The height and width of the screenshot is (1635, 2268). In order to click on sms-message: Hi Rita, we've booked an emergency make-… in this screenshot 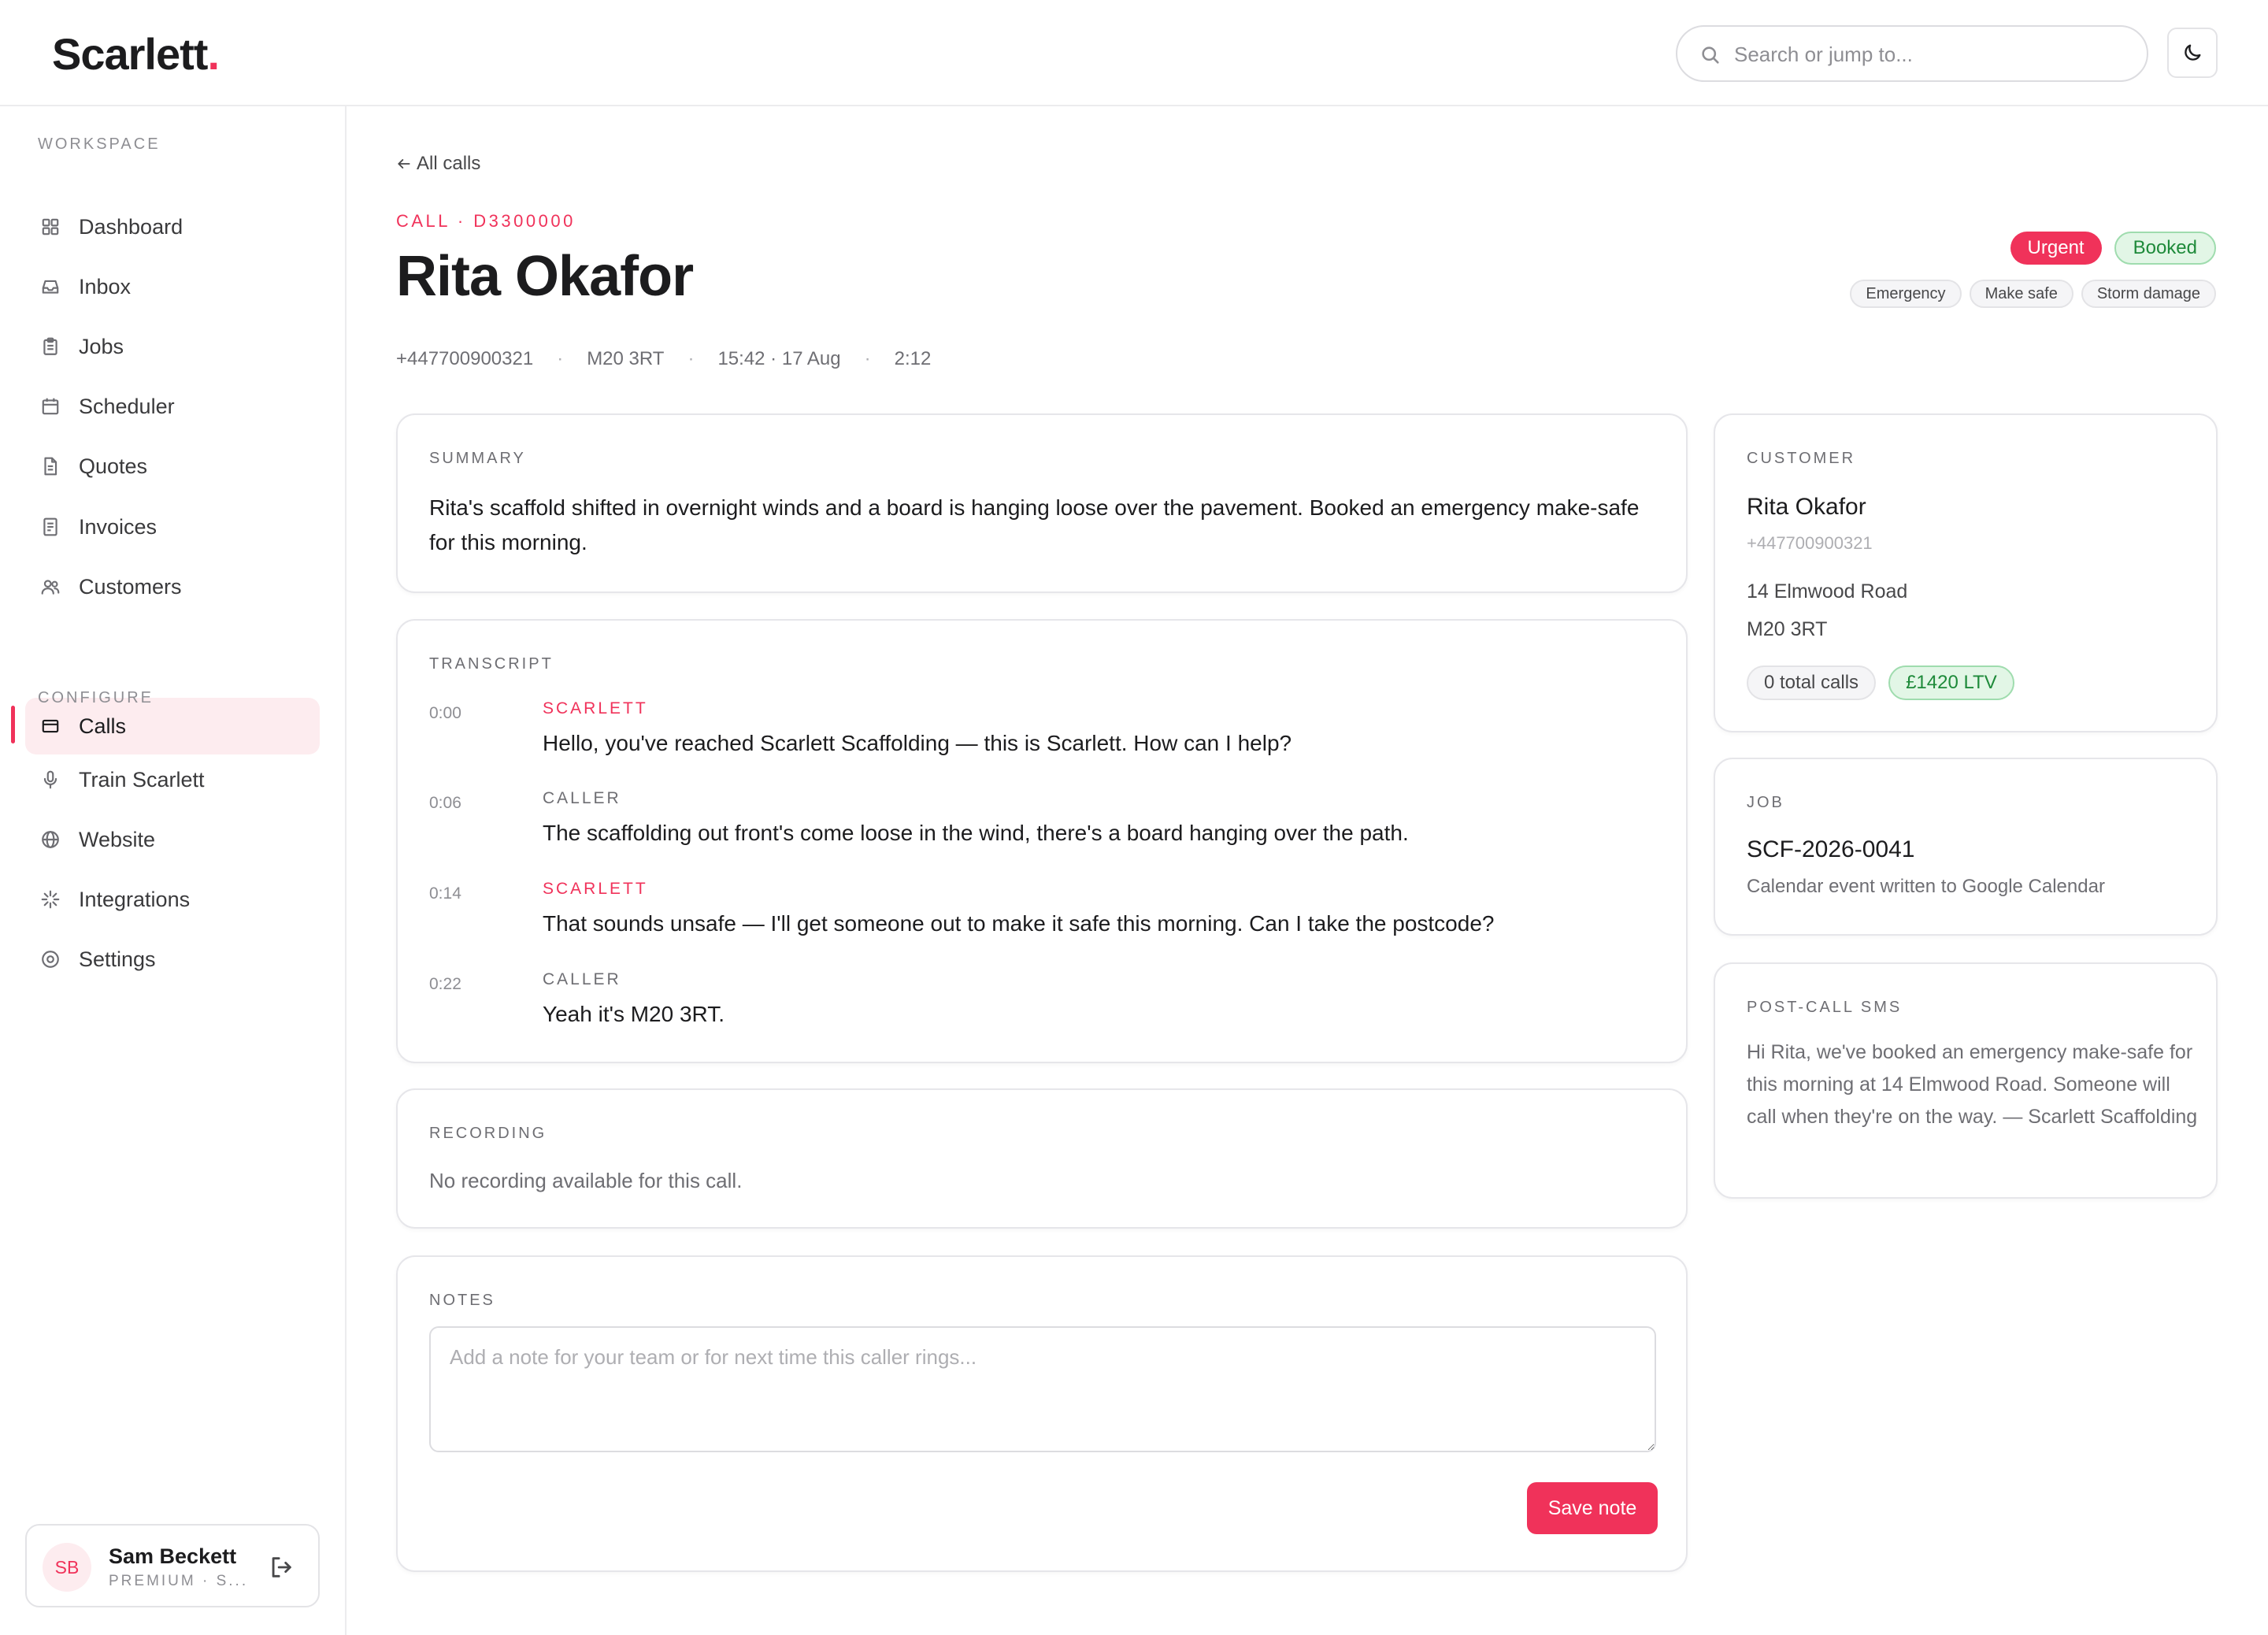, I will do `click(1972, 1084)`.